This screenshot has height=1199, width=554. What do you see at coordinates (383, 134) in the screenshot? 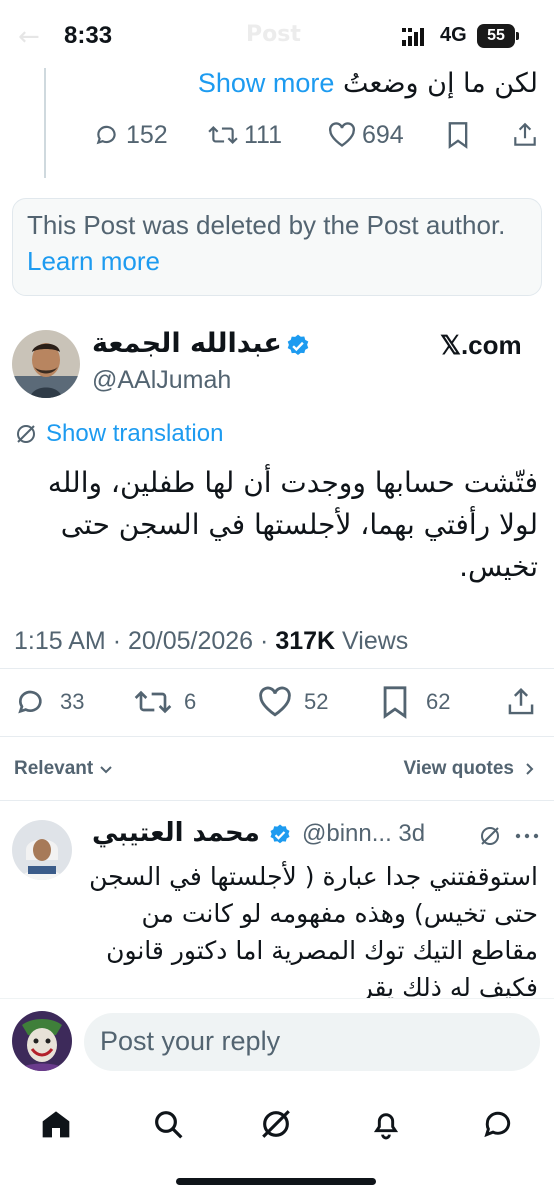
I see `like-count: 694` at bounding box center [383, 134].